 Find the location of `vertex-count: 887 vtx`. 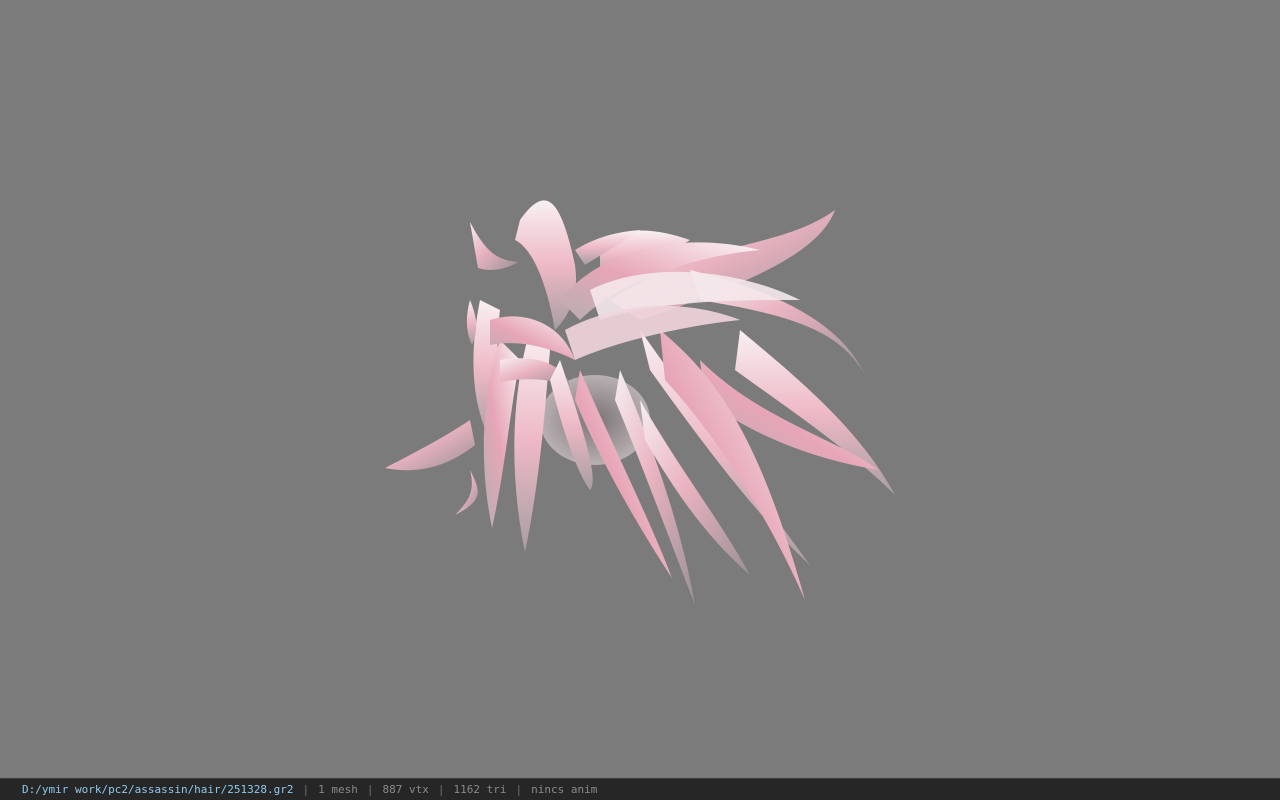

vertex-count: 887 vtx is located at coordinates (405, 789).